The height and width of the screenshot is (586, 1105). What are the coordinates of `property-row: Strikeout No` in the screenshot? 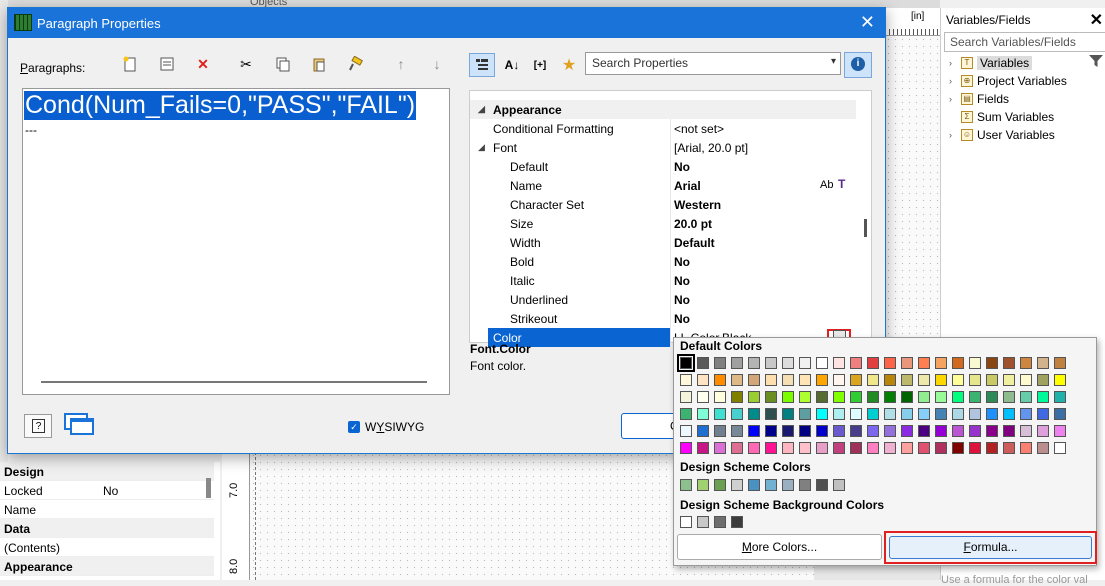 It's located at (663, 318).